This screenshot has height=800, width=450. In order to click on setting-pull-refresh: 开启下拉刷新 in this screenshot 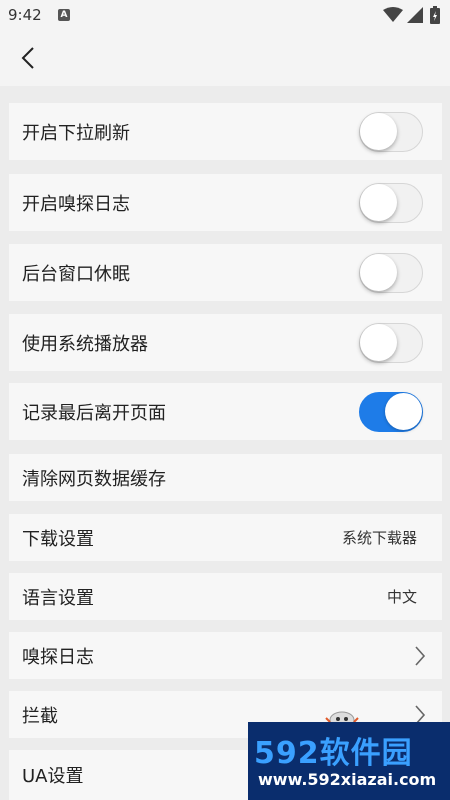, I will do `click(225, 131)`.